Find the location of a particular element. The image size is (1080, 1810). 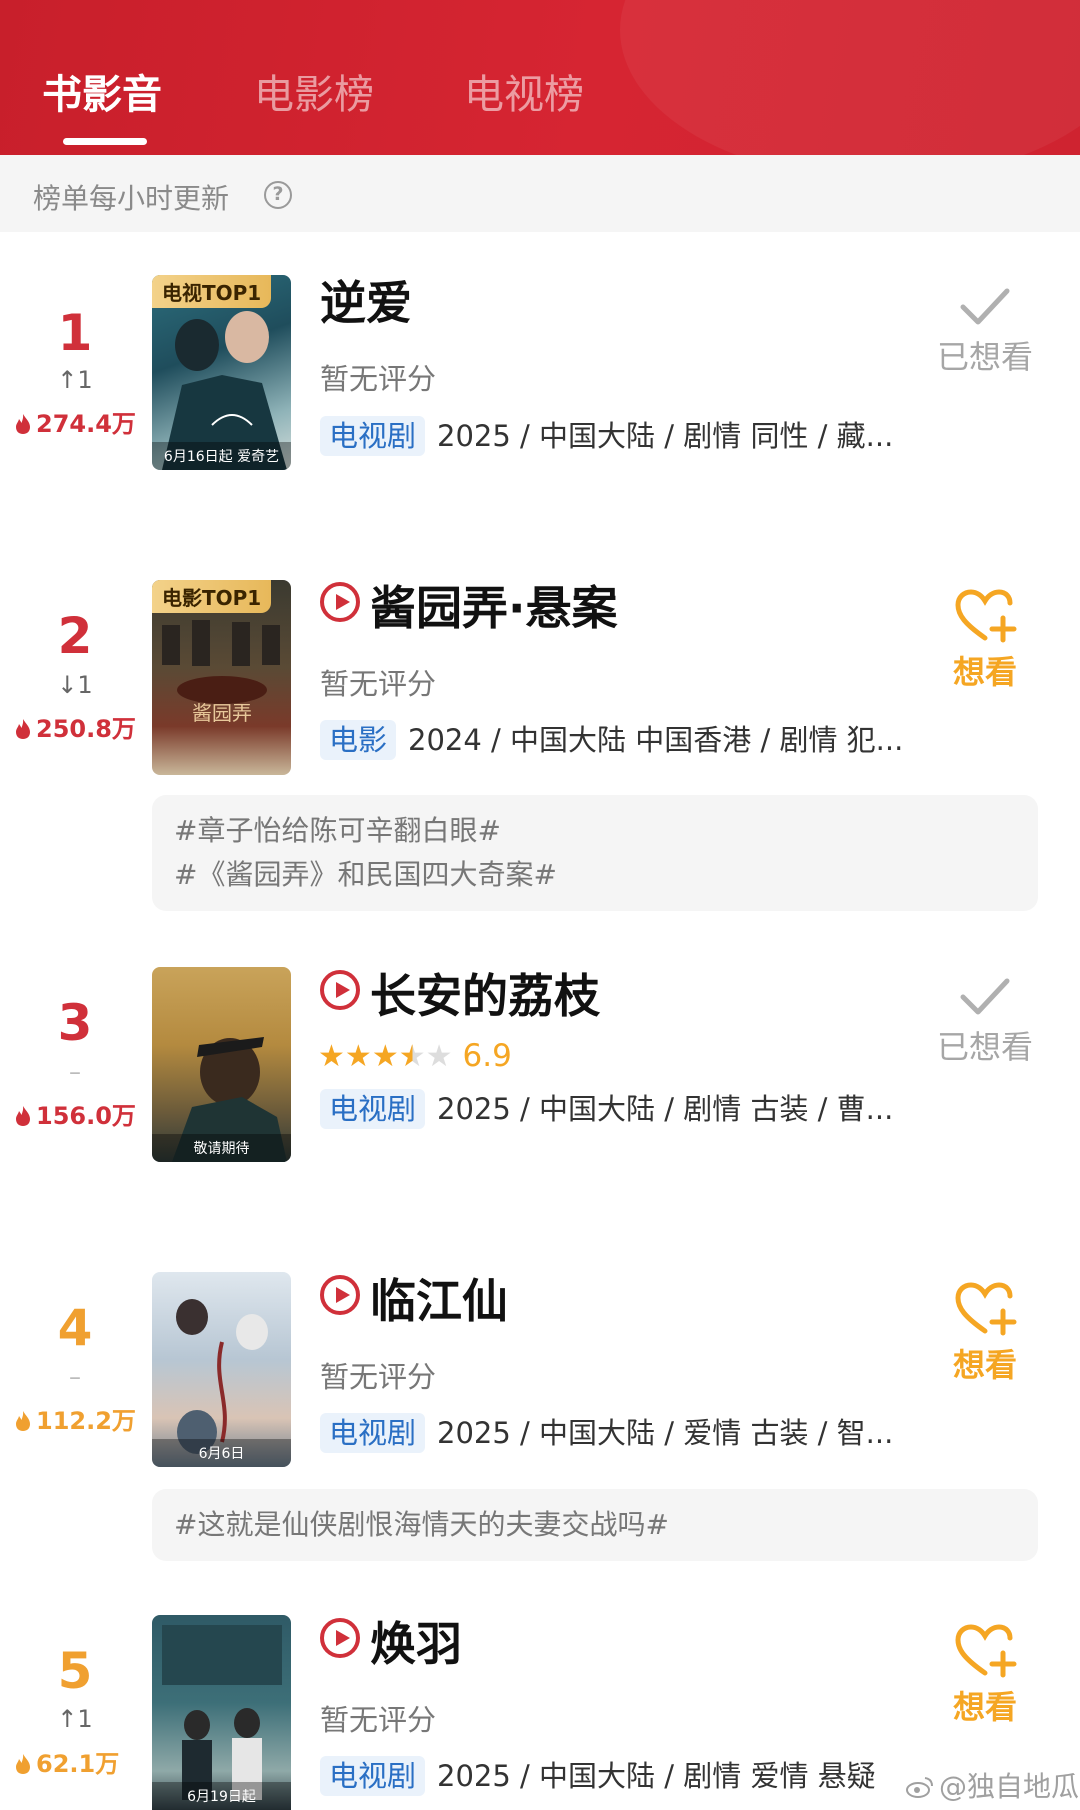

meta-text: 2025 / 中国大陆 / 剧情 爱情 悬疑 is located at coordinates (656, 1776).